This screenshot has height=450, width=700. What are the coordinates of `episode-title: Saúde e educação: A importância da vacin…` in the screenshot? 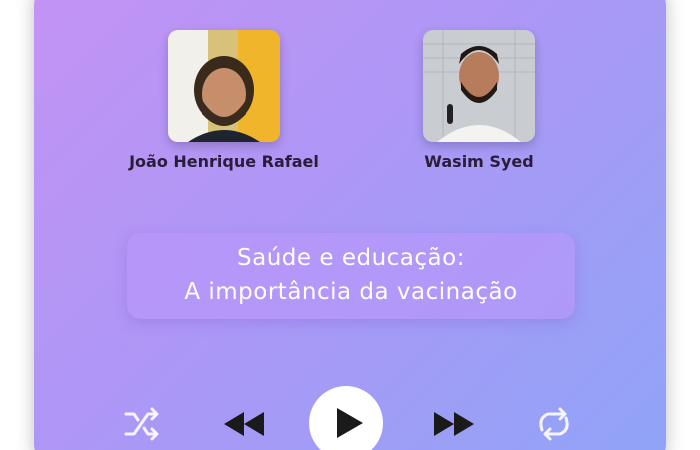 It's located at (351, 276).